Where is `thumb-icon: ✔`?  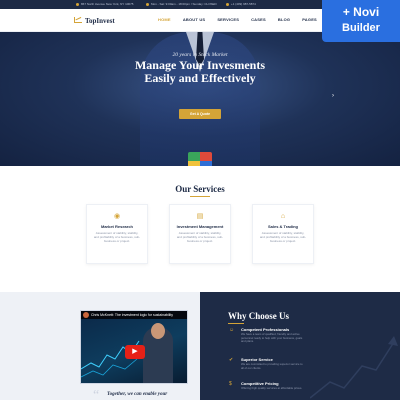
thumb-icon: ✔ is located at coordinates (231, 360).